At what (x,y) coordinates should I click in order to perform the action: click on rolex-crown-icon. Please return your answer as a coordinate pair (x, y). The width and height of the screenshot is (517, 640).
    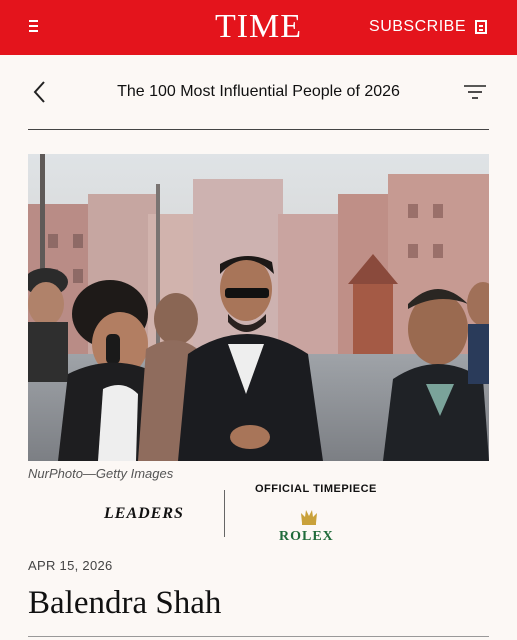
    Looking at the image, I should click on (309, 517).